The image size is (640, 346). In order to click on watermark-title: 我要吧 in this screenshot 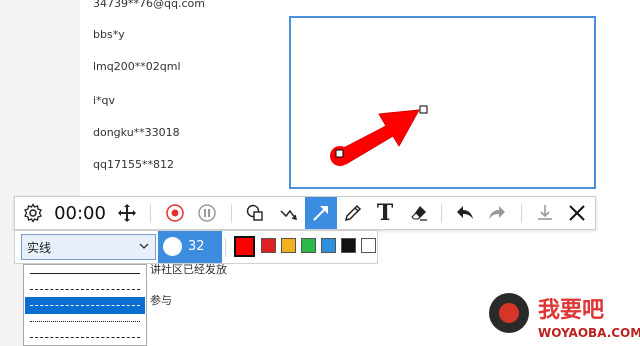, I will do `click(571, 310)`.